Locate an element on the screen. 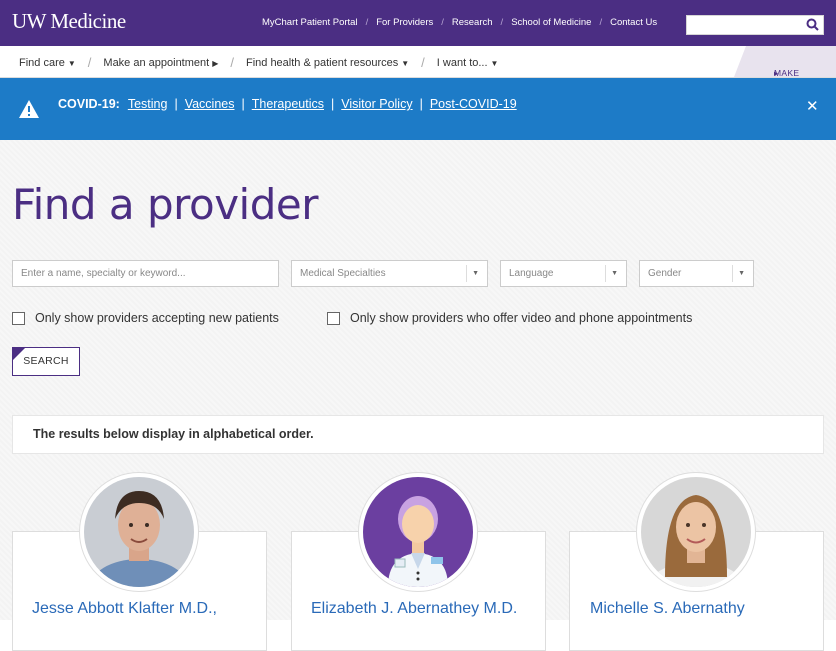 Image resolution: width=836 pixels, height=651 pixels. for-providers-link: For Providers is located at coordinates (404, 22).